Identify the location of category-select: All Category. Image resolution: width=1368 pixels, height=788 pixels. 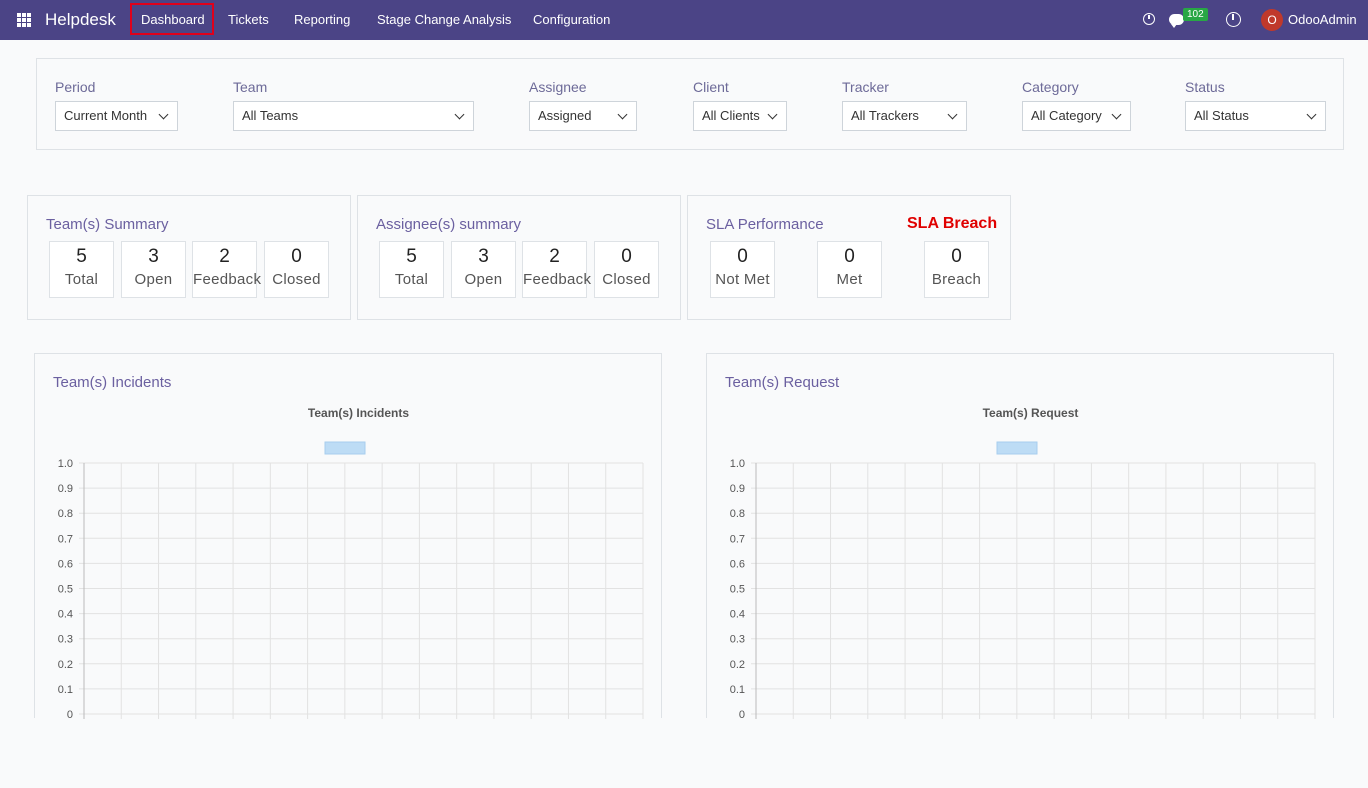
(1076, 116).